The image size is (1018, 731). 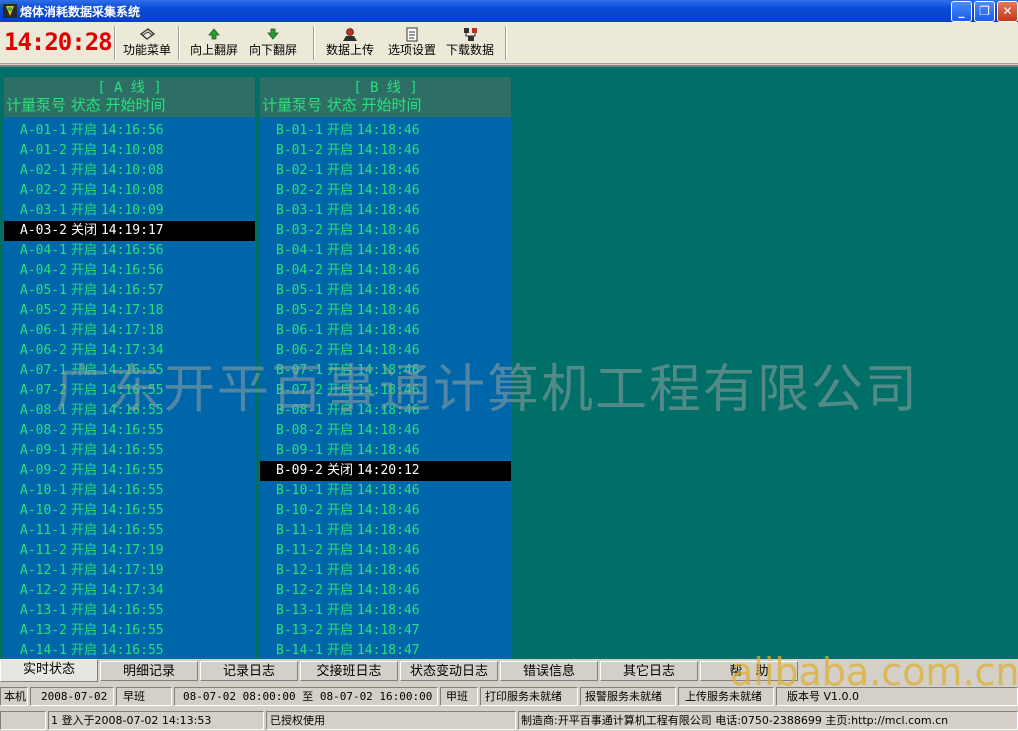 I want to click on pump-row: A-03-2 关闭 14:19:17, so click(x=129, y=231).